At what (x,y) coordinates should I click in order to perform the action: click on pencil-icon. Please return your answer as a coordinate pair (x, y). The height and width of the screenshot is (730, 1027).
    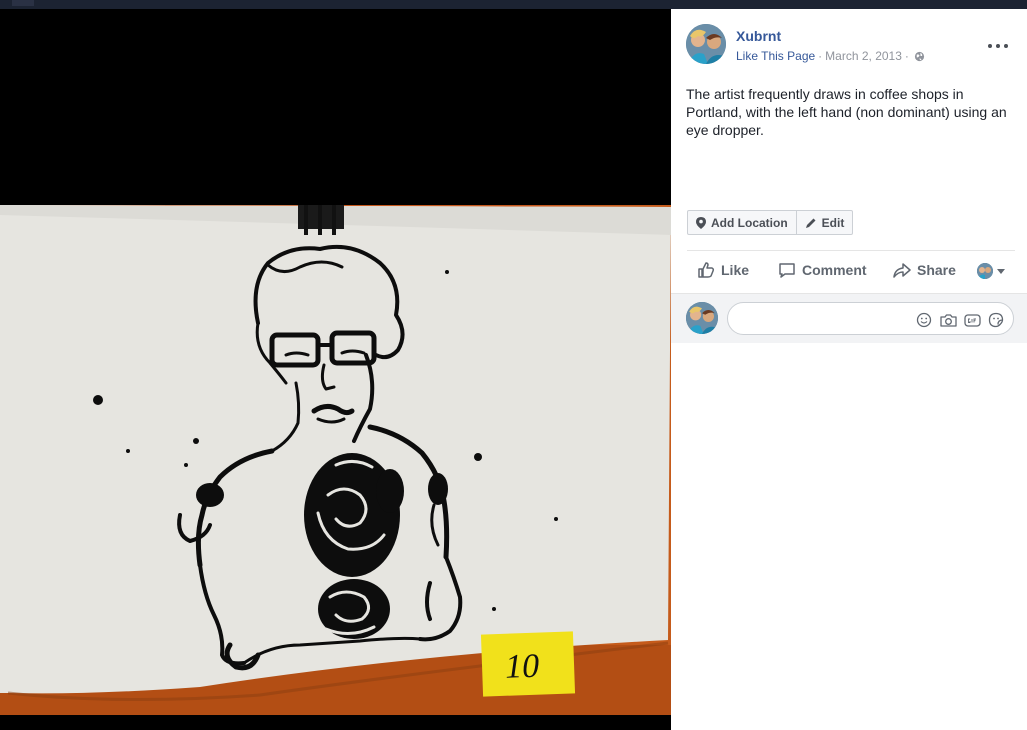
    Looking at the image, I should click on (810, 223).